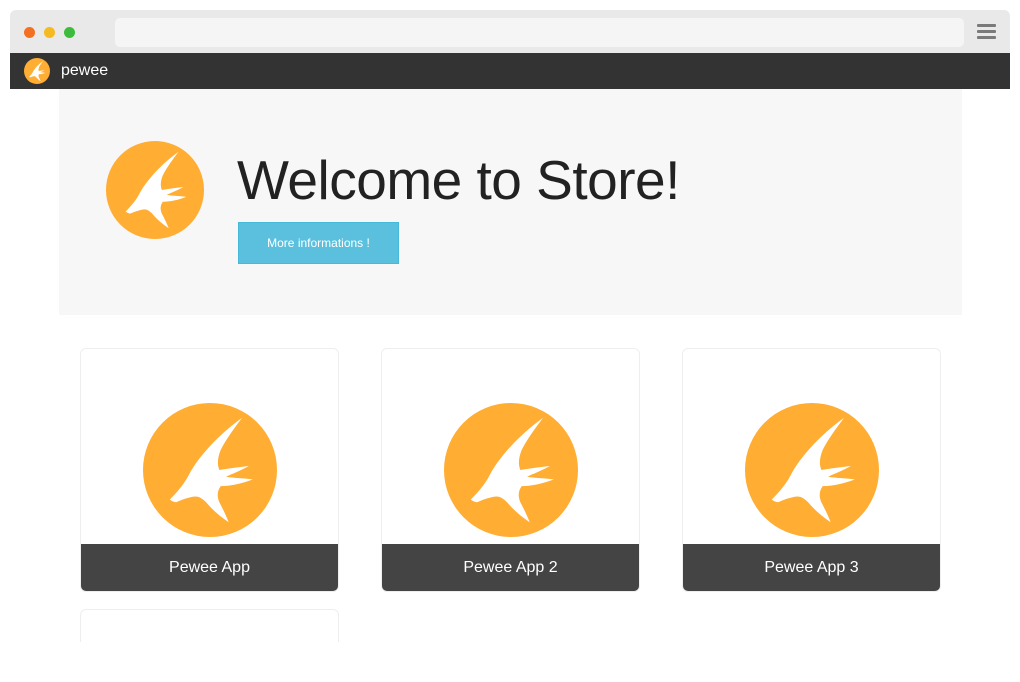  Describe the element at coordinates (209, 567) in the screenshot. I see `app-card-title: Pewee App` at that location.